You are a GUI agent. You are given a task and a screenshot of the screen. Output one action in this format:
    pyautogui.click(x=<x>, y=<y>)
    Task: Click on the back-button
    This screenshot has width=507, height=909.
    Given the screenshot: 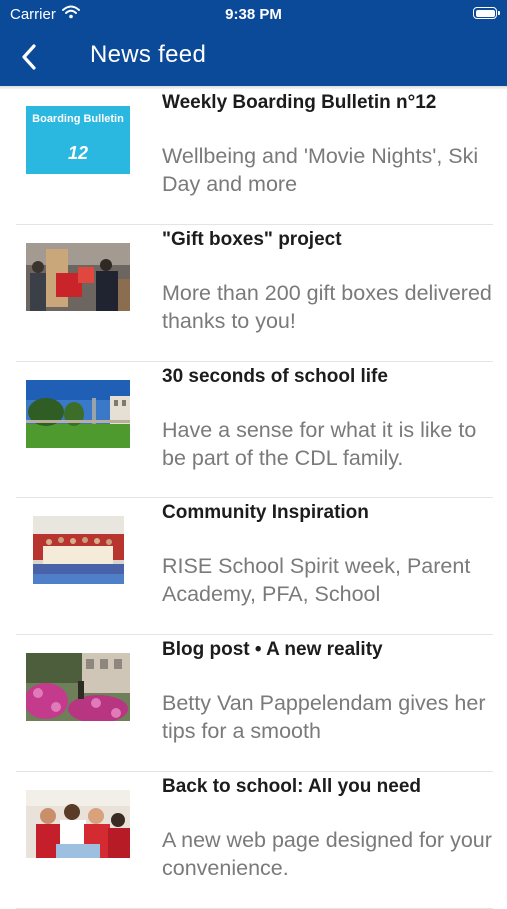 What is the action you would take?
    pyautogui.click(x=30, y=57)
    